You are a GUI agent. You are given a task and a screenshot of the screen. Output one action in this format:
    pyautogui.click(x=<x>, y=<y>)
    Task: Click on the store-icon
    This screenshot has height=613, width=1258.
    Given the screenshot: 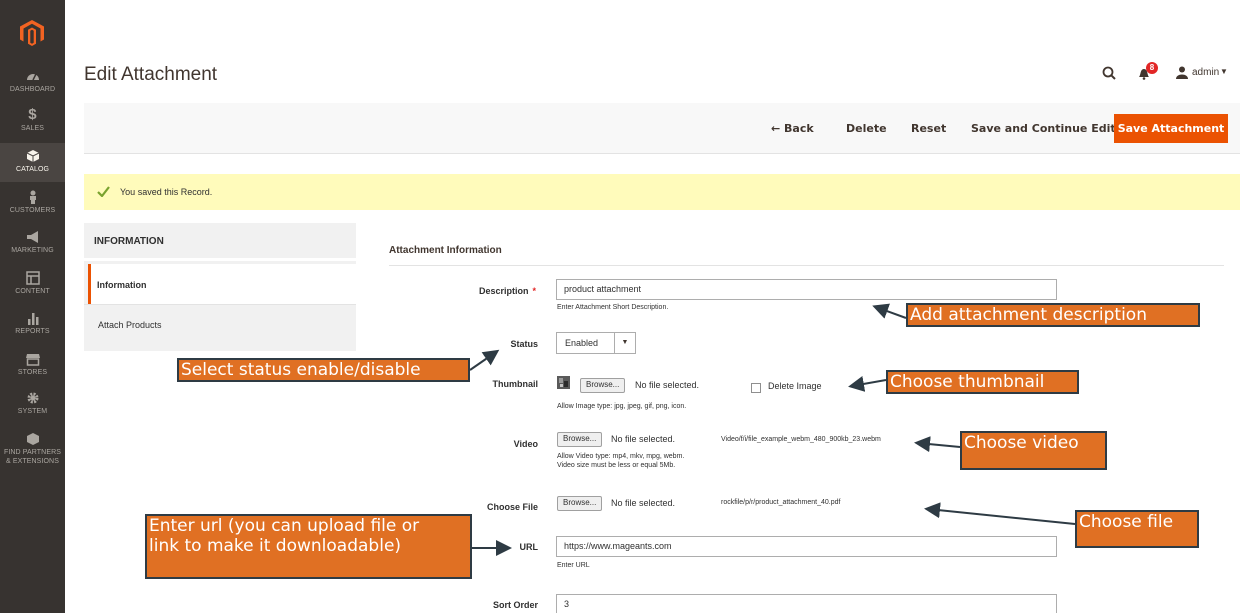 What is the action you would take?
    pyautogui.click(x=32, y=360)
    